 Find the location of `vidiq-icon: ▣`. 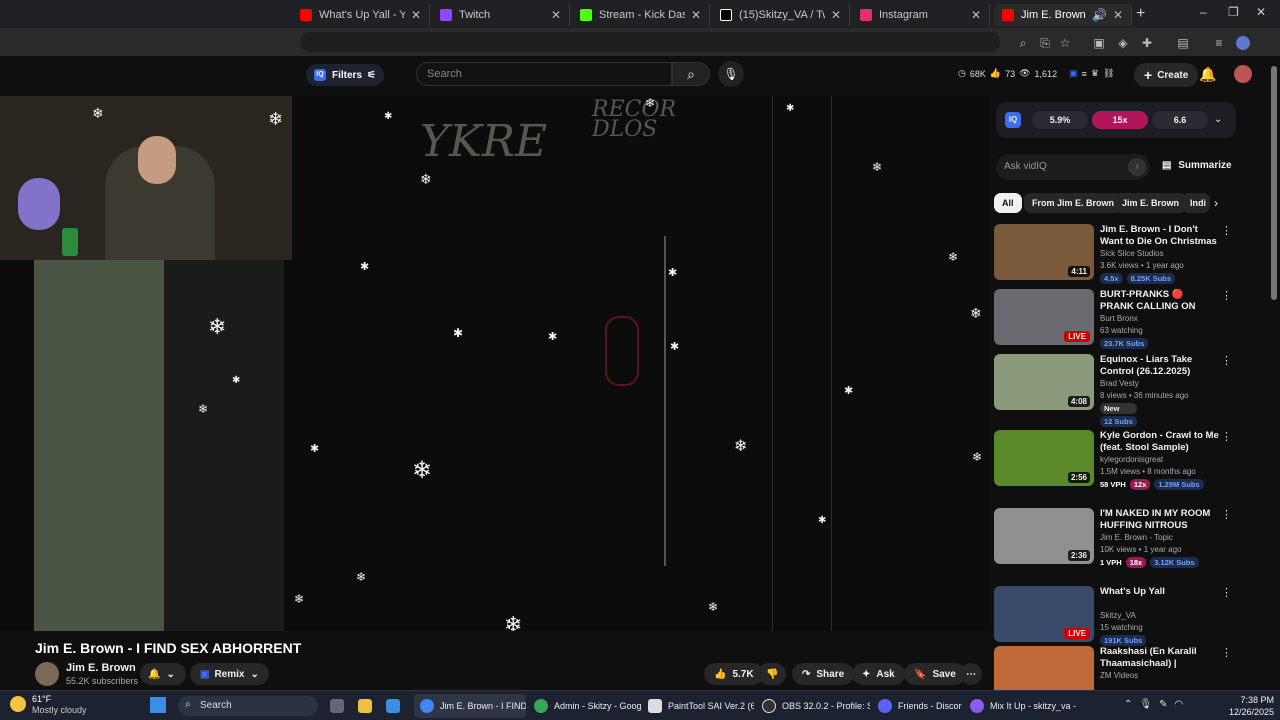

vidiq-icon: ▣ is located at coordinates (1073, 73).